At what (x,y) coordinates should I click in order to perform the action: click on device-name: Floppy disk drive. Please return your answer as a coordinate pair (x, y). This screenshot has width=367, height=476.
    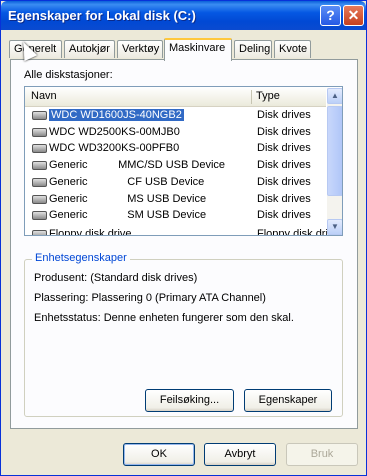
    Looking at the image, I should click on (90, 232).